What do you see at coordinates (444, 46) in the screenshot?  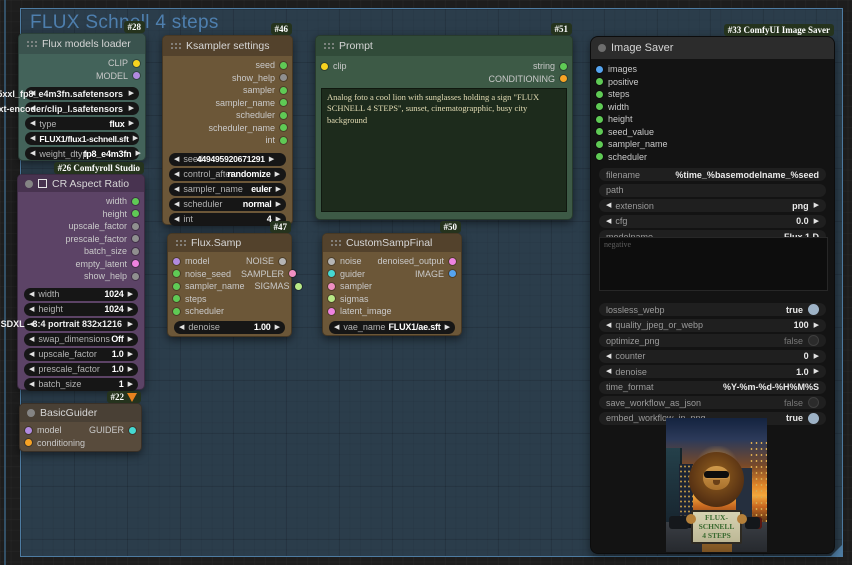 I see `node-header: Prompt` at bounding box center [444, 46].